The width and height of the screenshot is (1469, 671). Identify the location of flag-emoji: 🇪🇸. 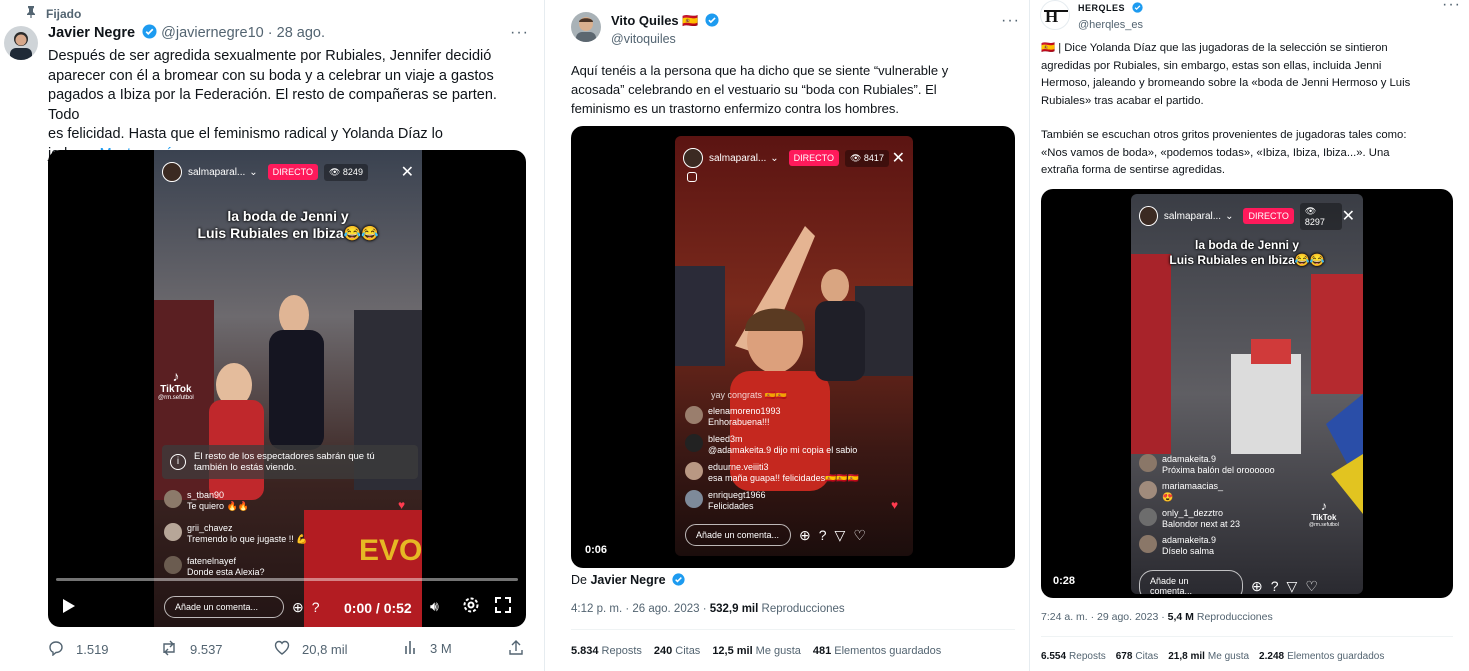
(690, 20).